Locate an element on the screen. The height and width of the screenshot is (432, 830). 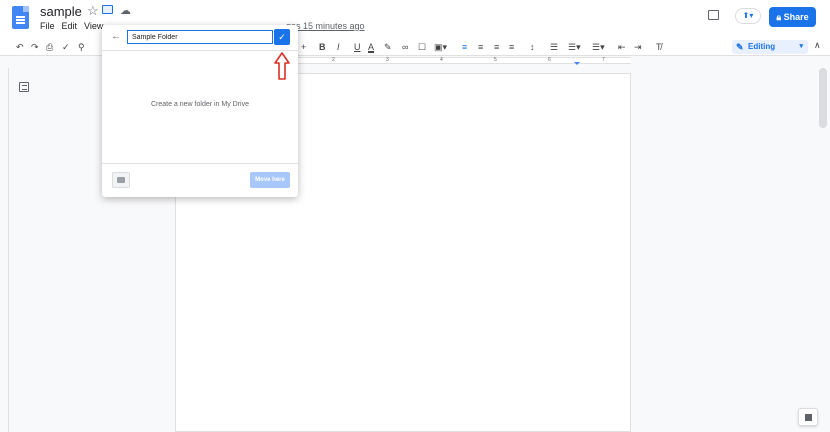
ruler-number: 7 is located at coordinates (603, 60).